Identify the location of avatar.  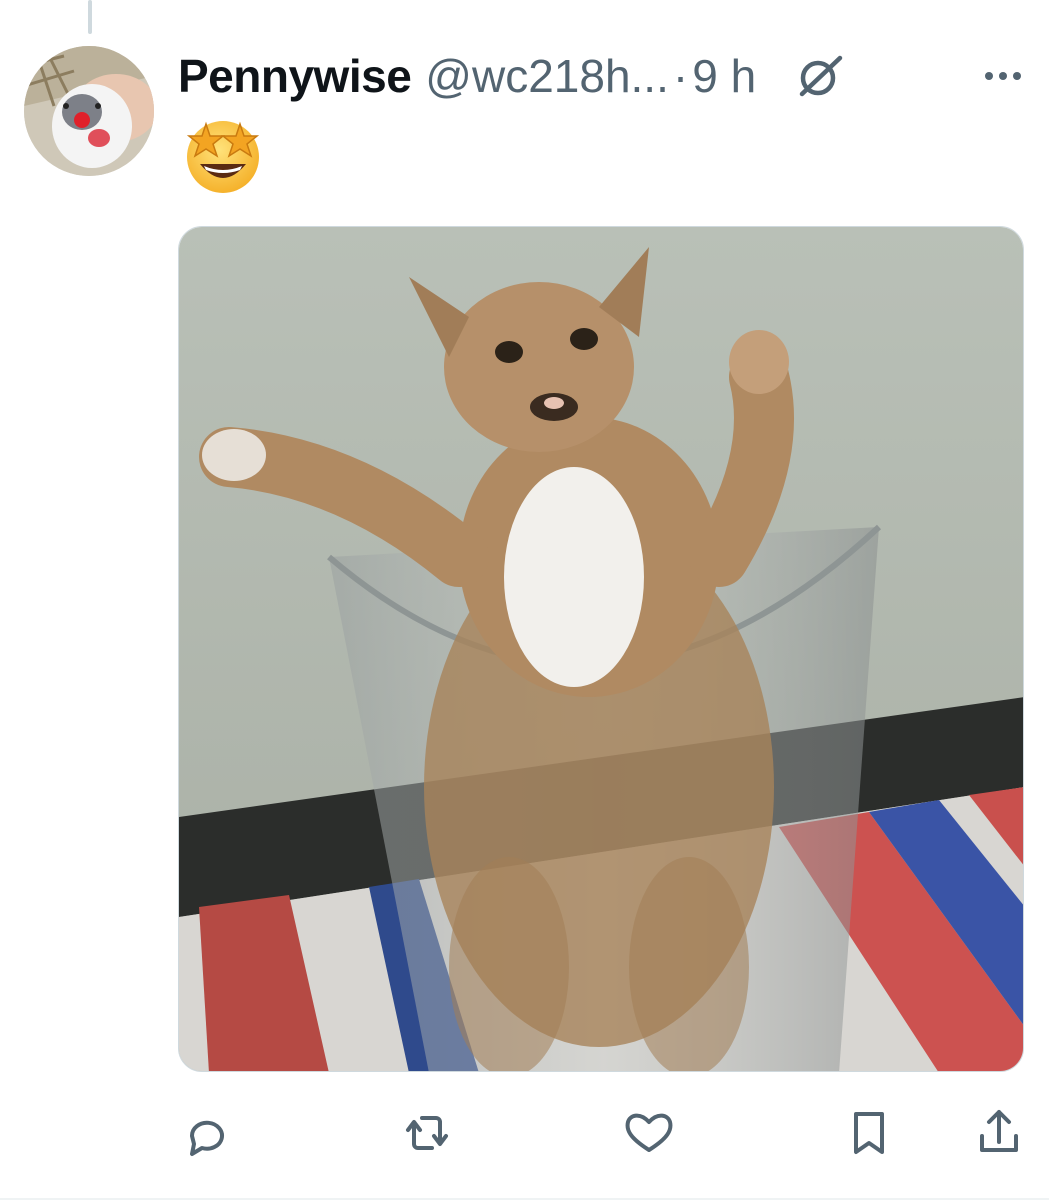
(89, 111).